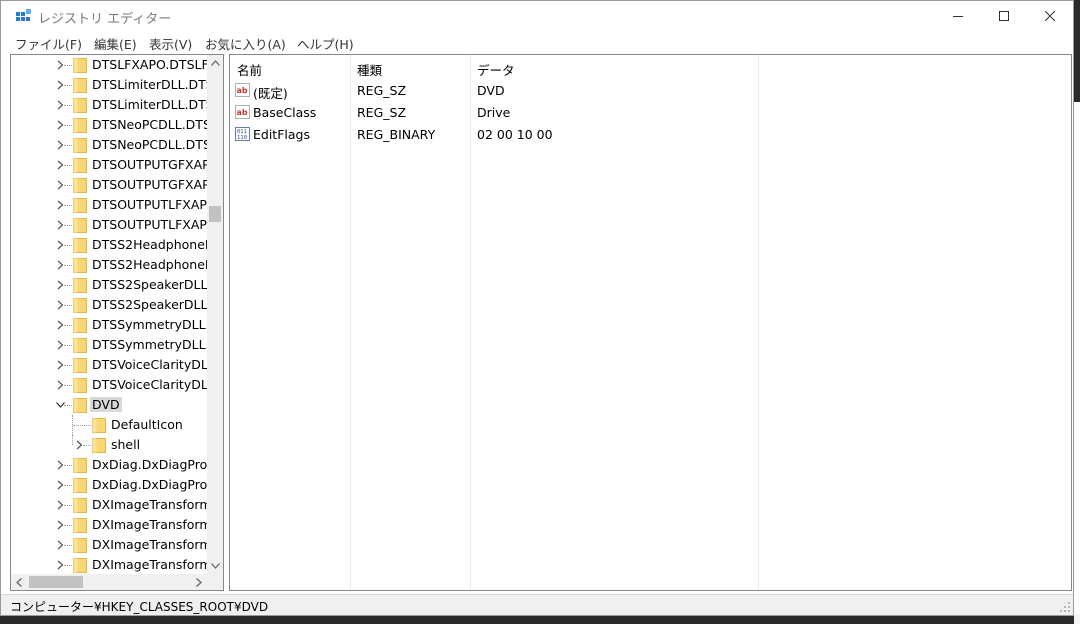  Describe the element at coordinates (537, 16) in the screenshot. I see `title-bar: レジストリ エディター` at that location.